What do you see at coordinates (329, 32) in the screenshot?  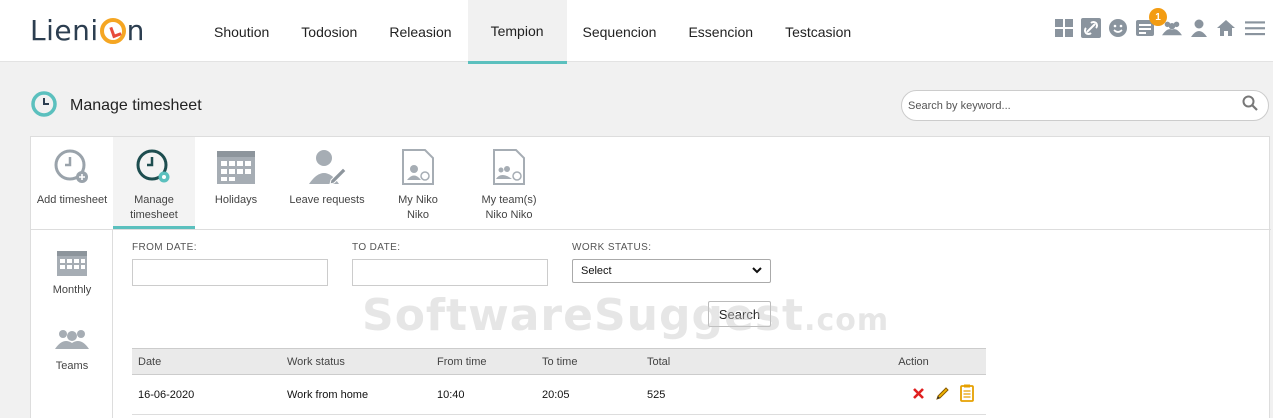 I see `nav-item-todosion: Todosion` at bounding box center [329, 32].